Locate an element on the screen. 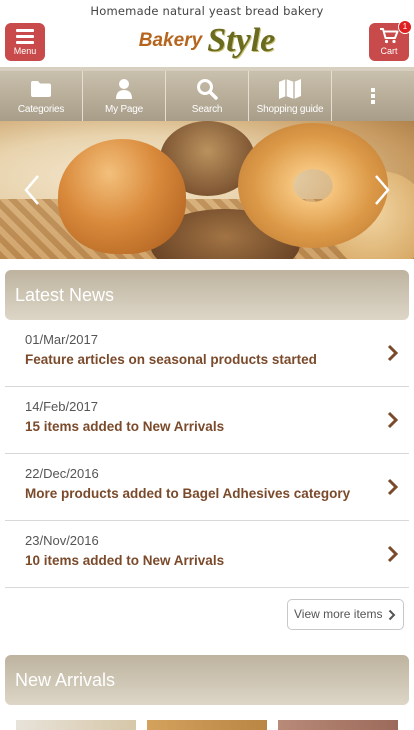  map-icon is located at coordinates (290, 89).